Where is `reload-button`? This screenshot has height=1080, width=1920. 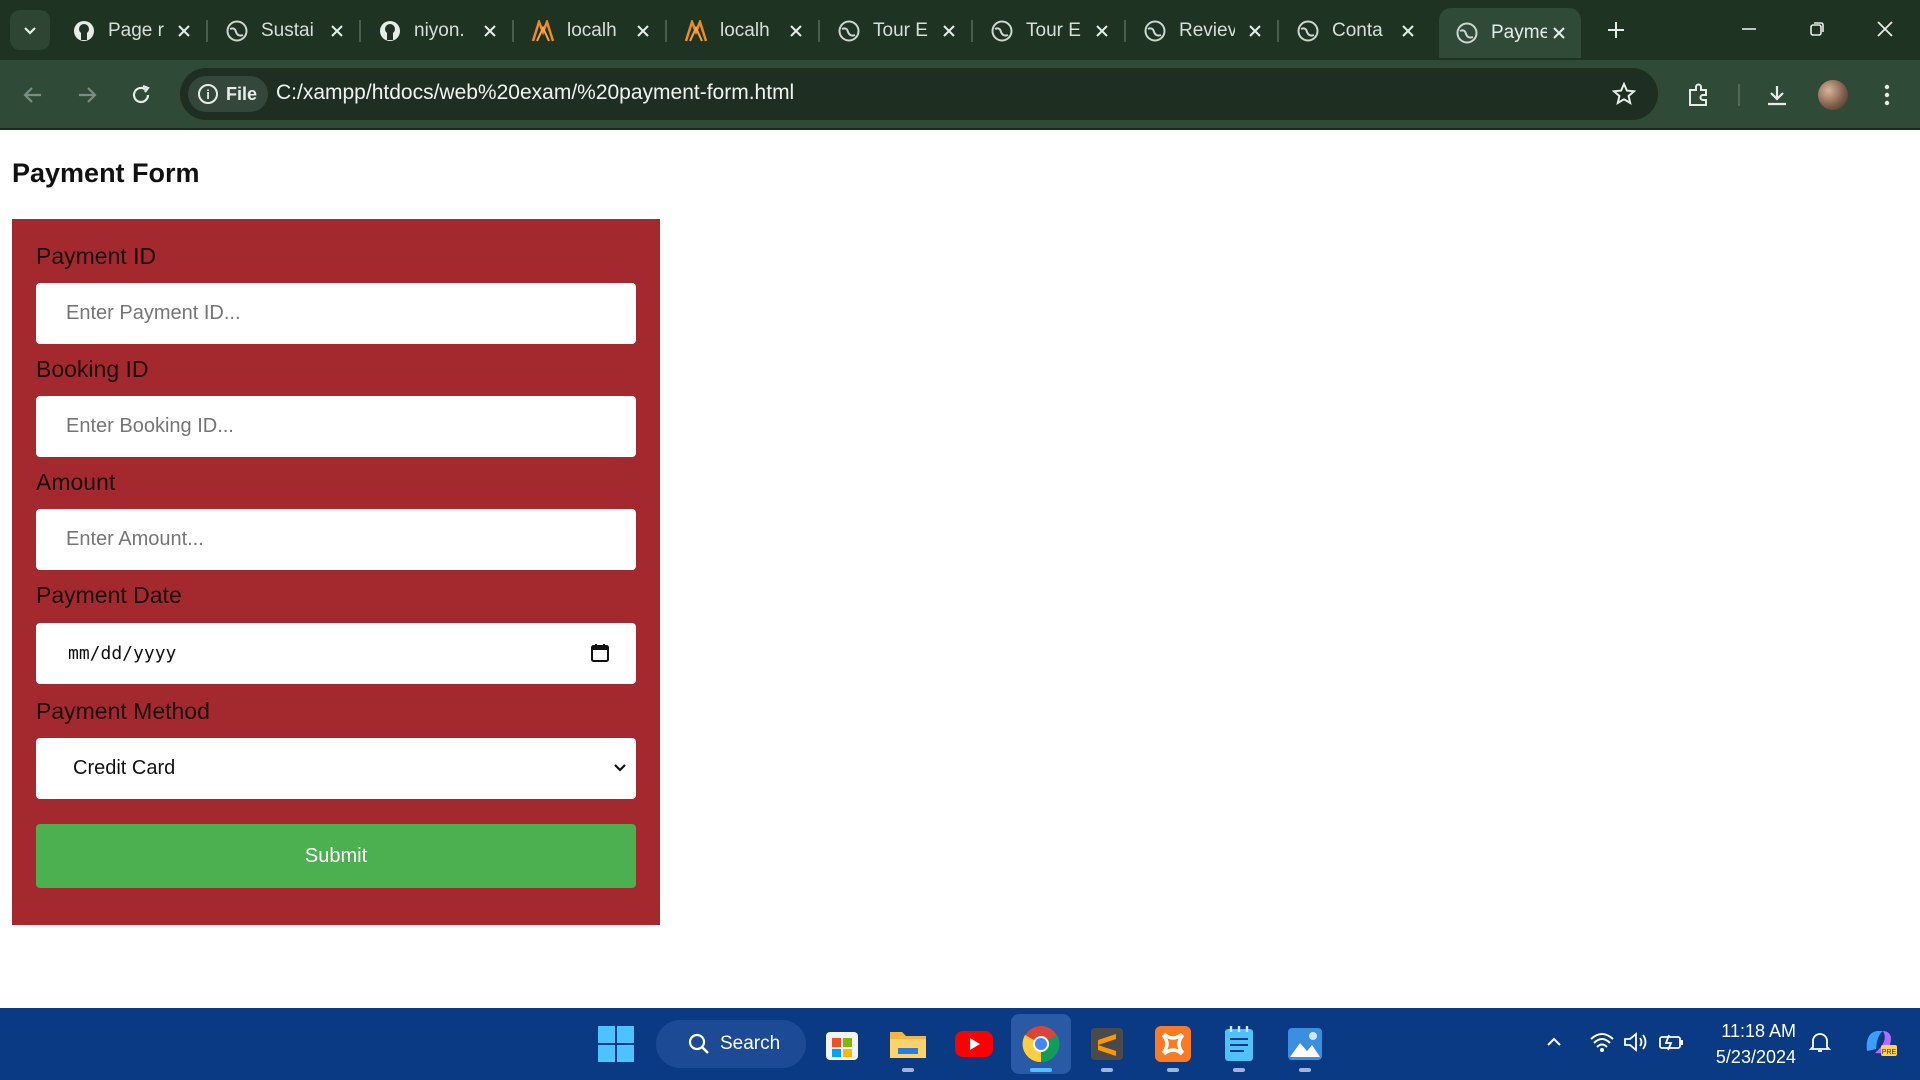
reload-button is located at coordinates (141, 95).